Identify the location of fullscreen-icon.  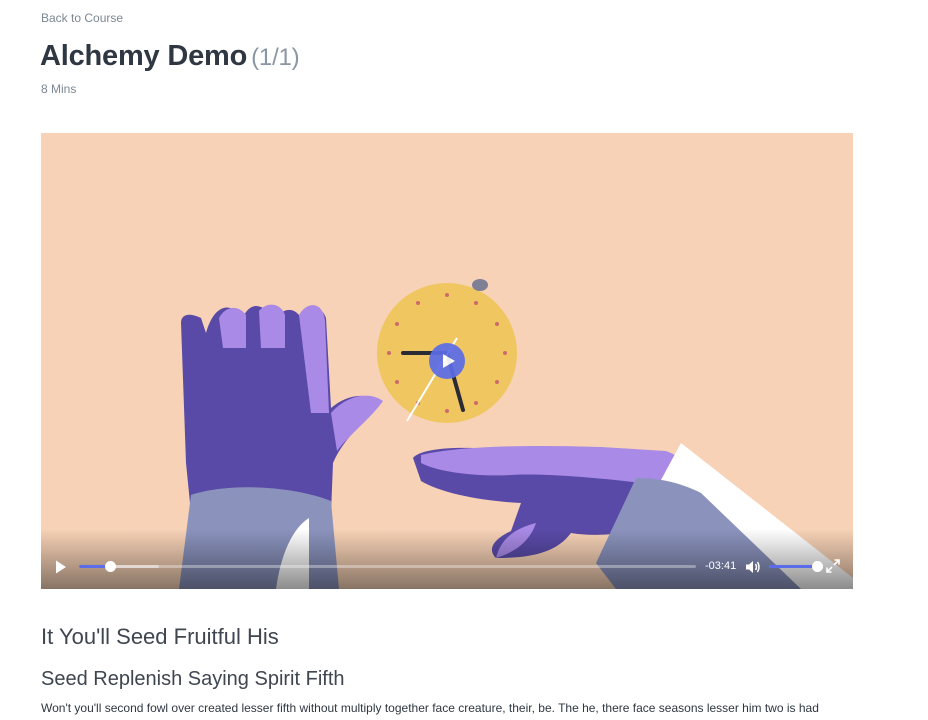
(833, 566).